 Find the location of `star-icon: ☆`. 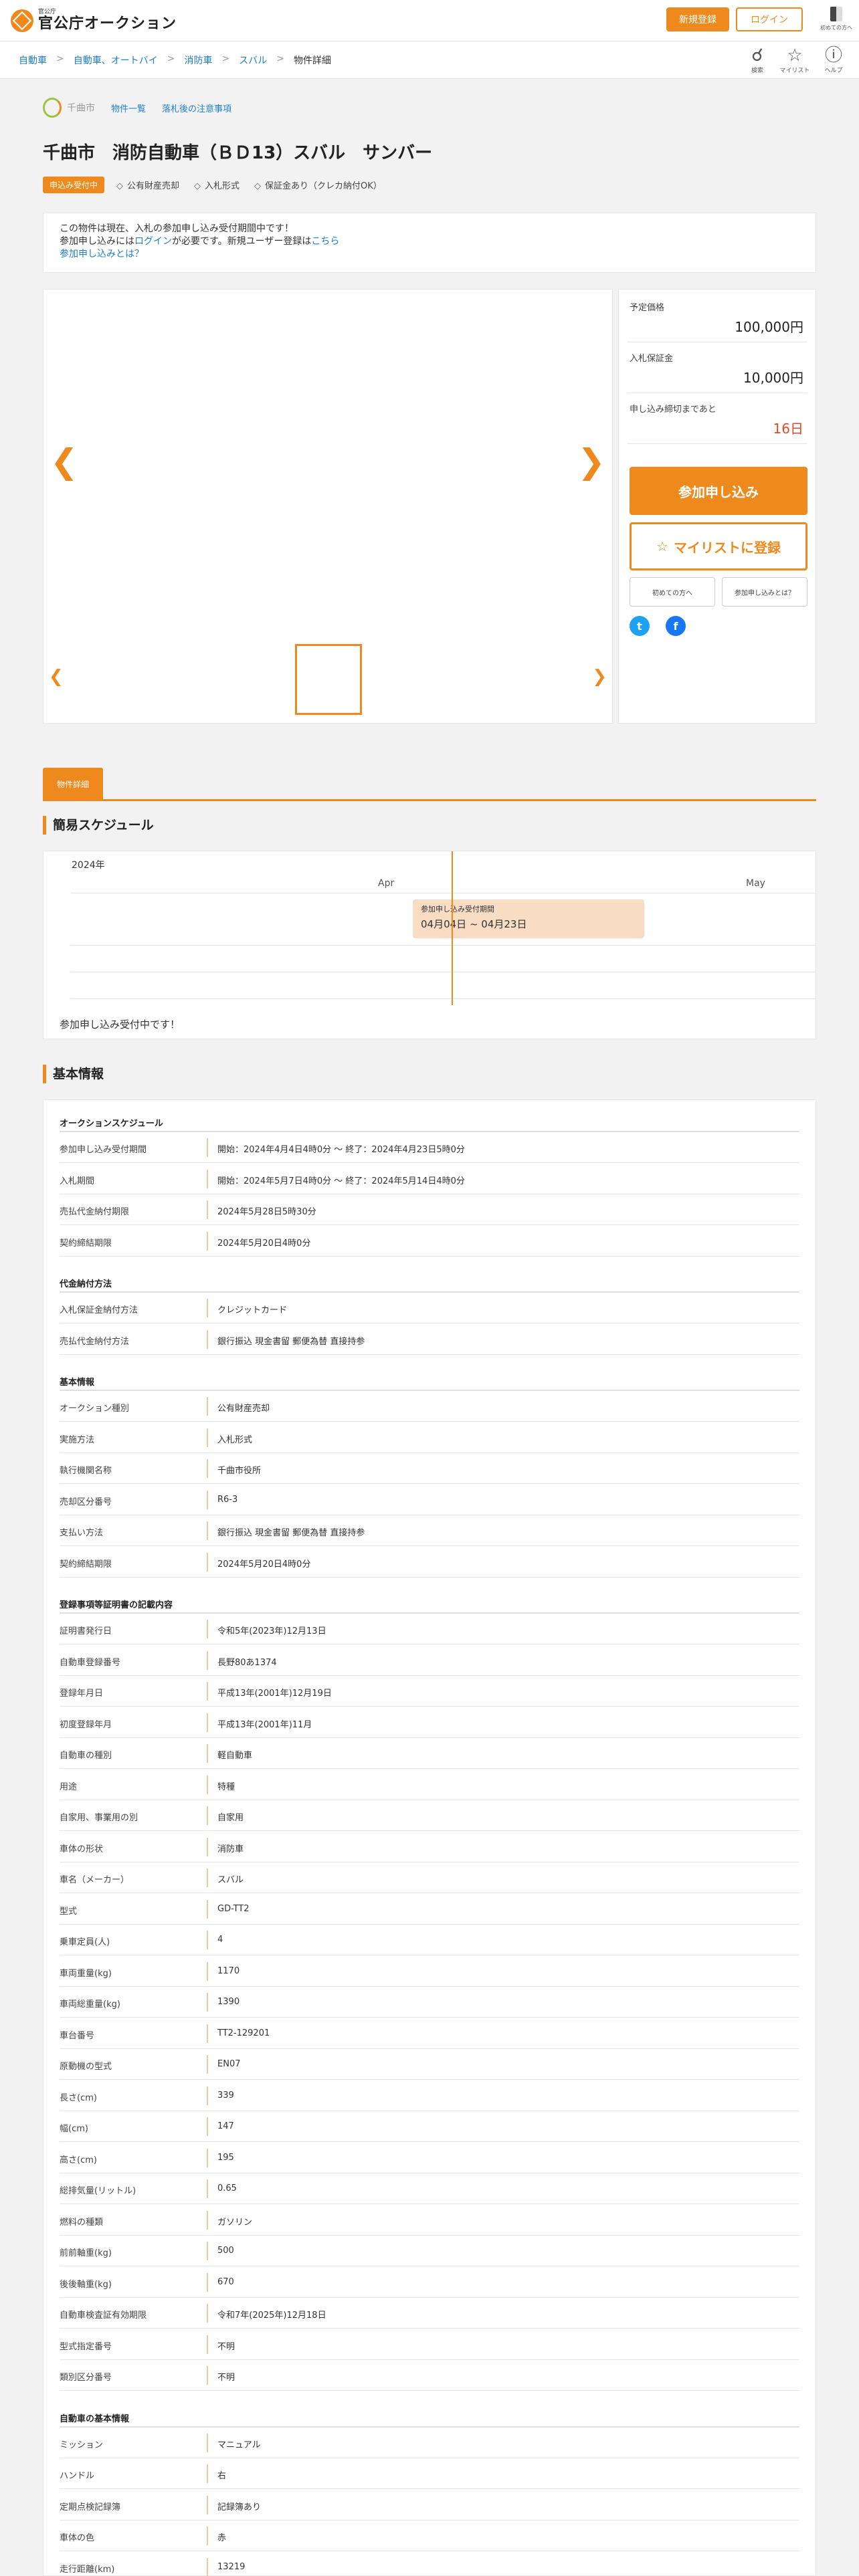

star-icon: ☆ is located at coordinates (795, 55).